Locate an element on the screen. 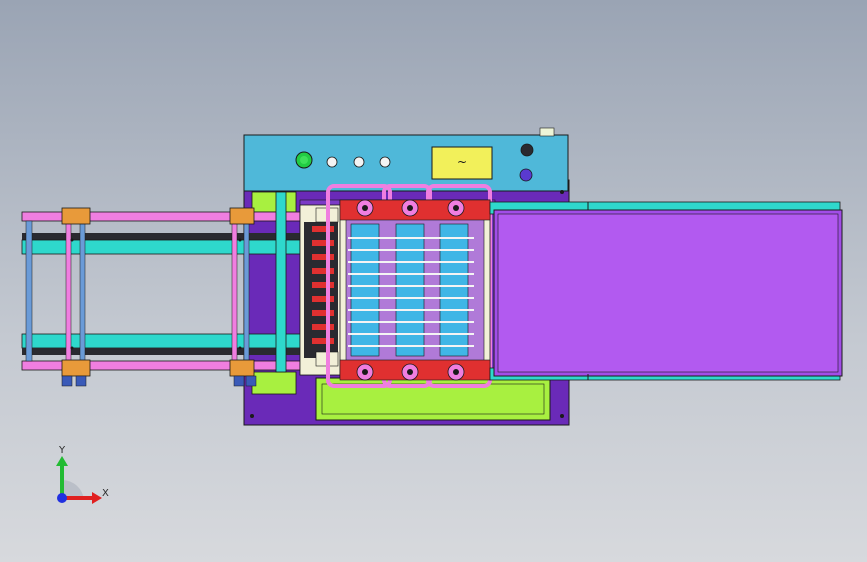  feeder-comb is located at coordinates (322, 290).